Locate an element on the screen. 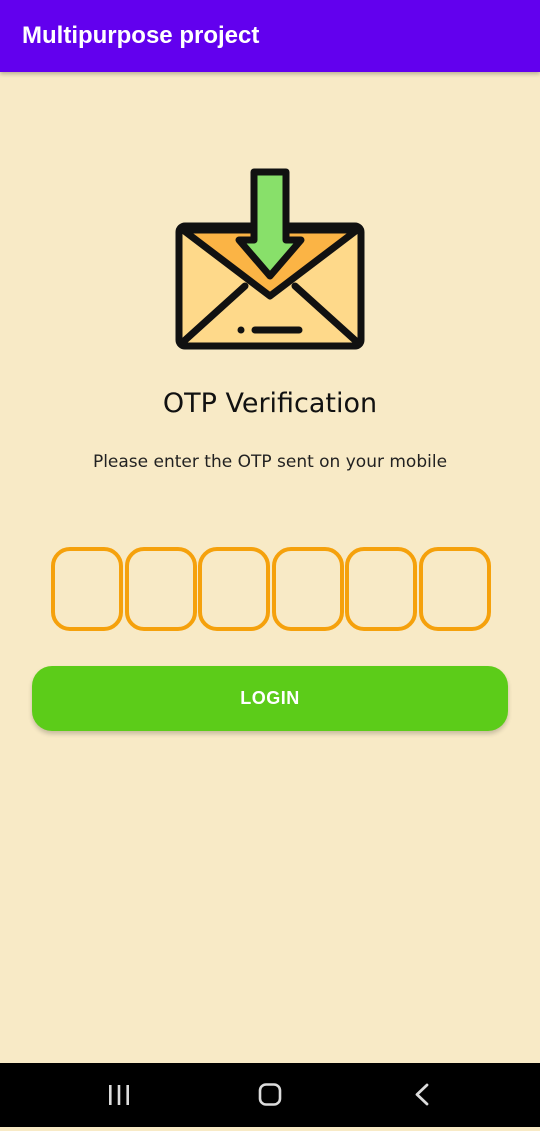 The width and height of the screenshot is (540, 1131). otp-input-row is located at coordinates (271, 589).